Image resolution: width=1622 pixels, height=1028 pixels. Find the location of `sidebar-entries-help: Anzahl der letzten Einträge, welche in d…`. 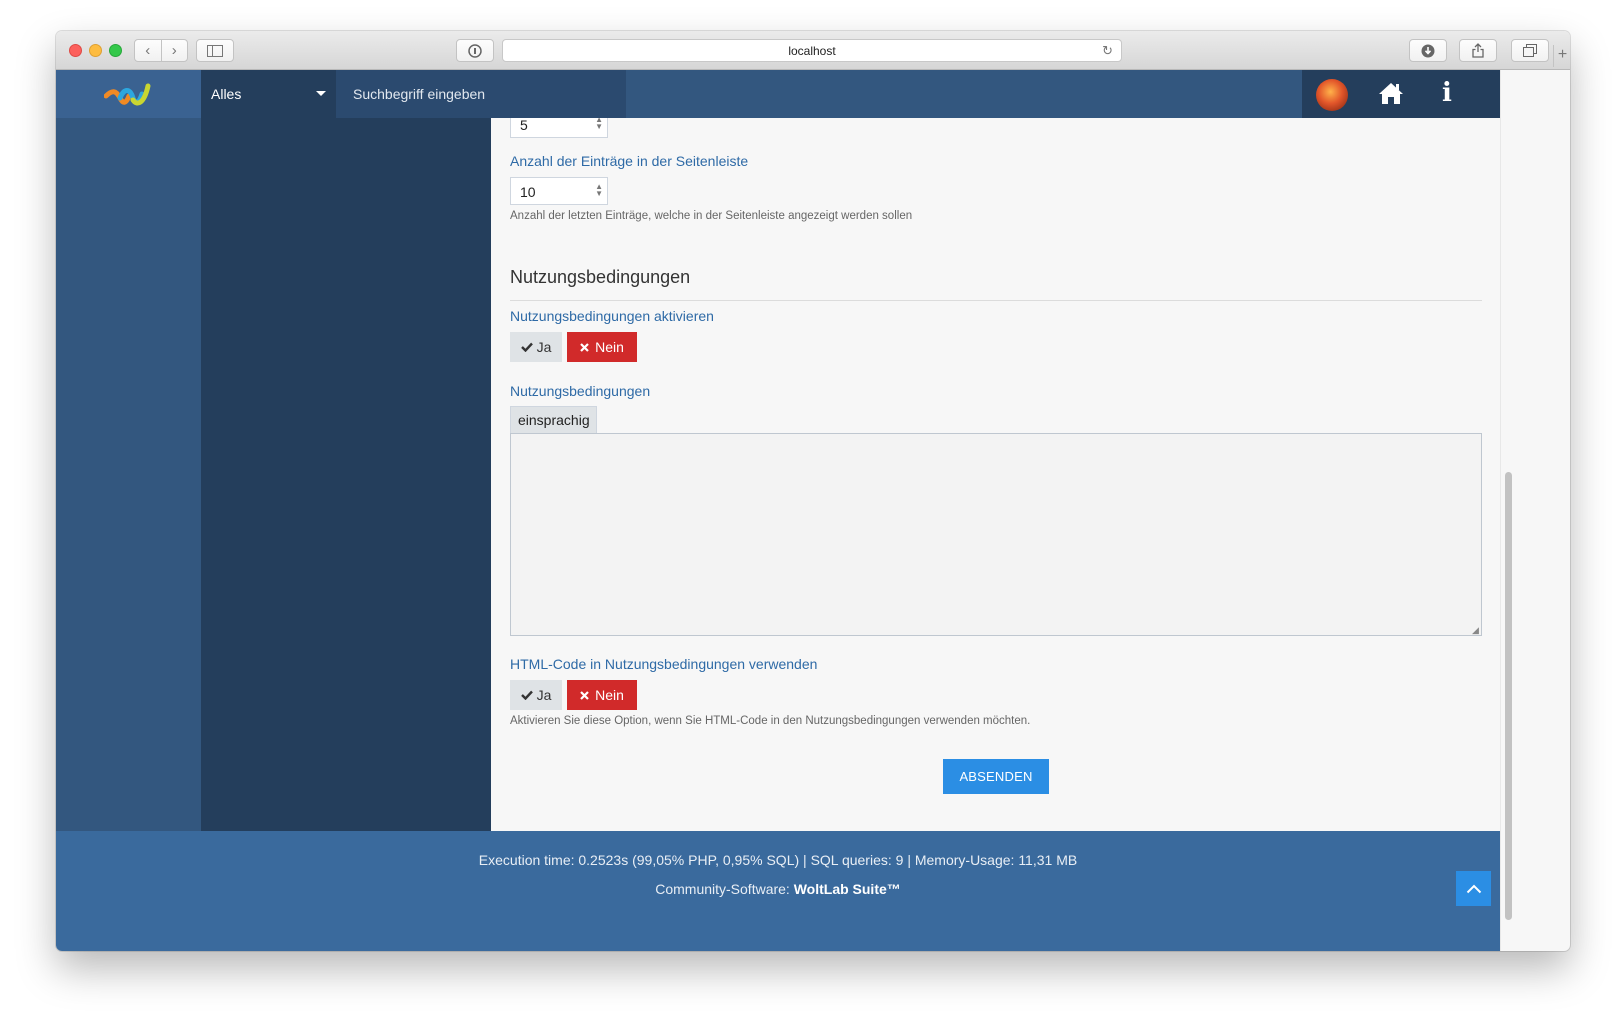

sidebar-entries-help: Anzahl der letzten Einträge, welche in d… is located at coordinates (711, 216).